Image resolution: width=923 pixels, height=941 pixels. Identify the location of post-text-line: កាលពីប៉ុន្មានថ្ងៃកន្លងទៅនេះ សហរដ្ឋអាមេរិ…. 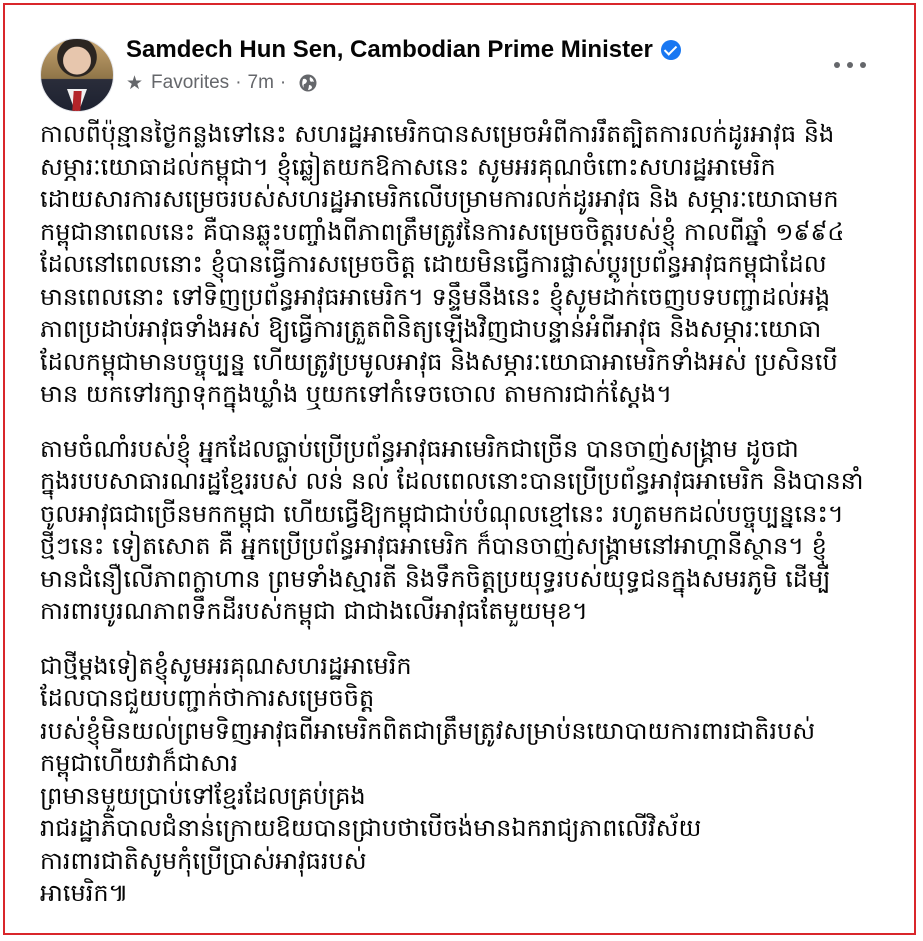
(437, 134).